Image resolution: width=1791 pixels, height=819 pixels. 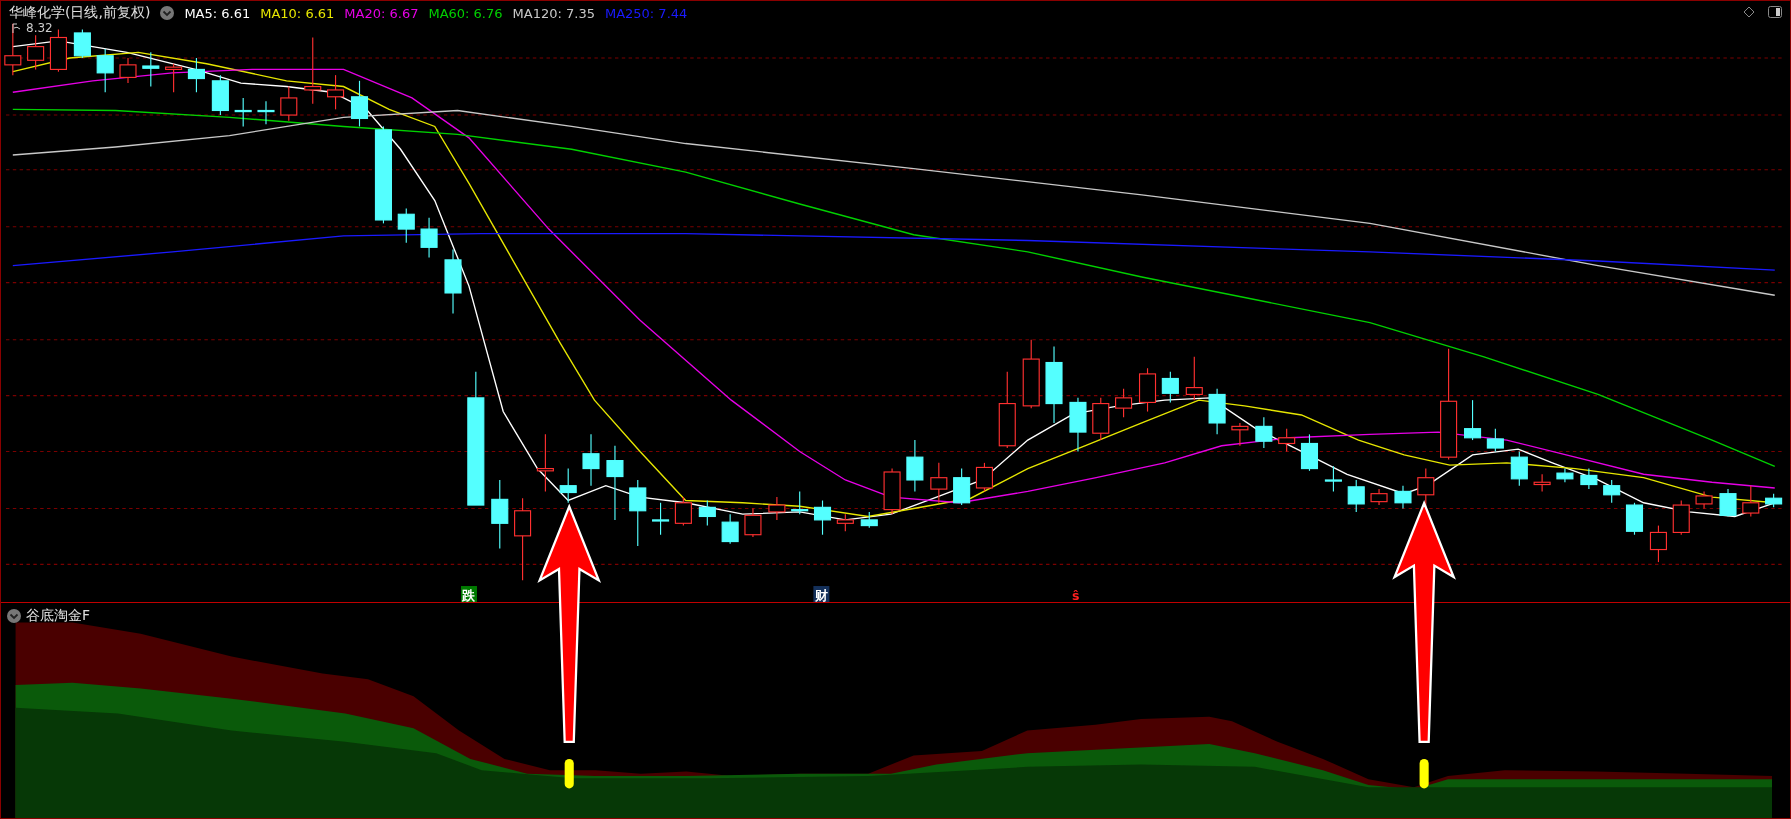 What do you see at coordinates (821, 594) in the screenshot?
I see `event-marker: 财` at bounding box center [821, 594].